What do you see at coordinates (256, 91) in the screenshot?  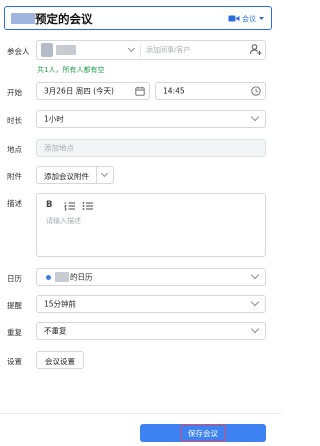 I see `clock-icon` at bounding box center [256, 91].